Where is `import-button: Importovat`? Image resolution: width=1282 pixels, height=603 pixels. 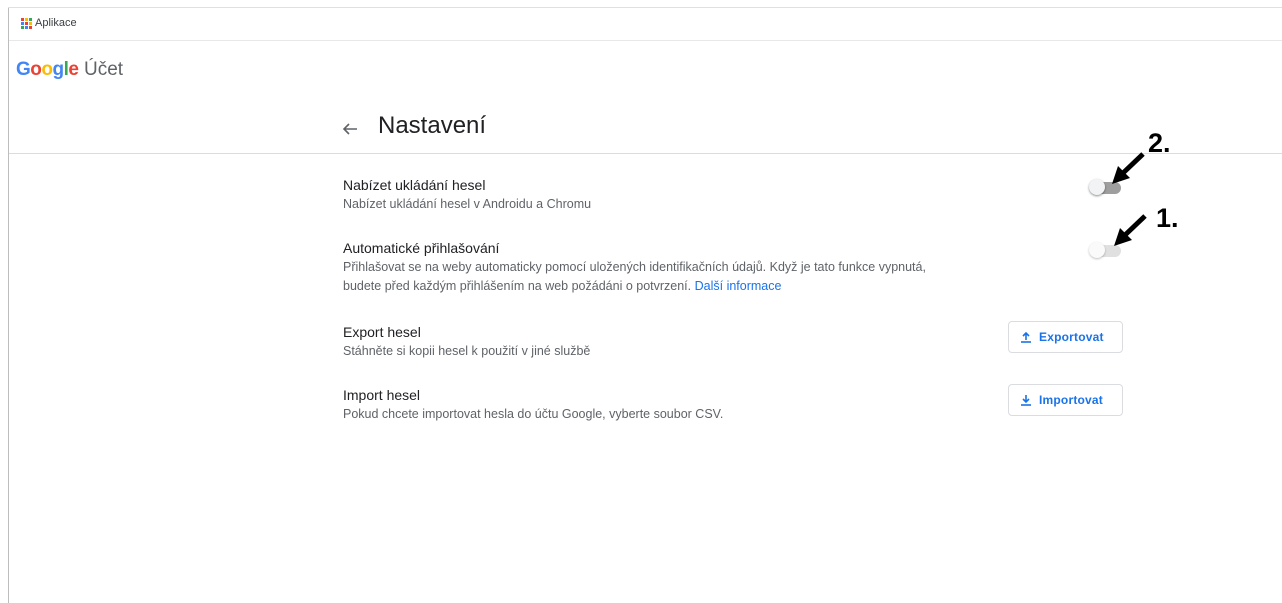
import-button: Importovat is located at coordinates (1065, 400).